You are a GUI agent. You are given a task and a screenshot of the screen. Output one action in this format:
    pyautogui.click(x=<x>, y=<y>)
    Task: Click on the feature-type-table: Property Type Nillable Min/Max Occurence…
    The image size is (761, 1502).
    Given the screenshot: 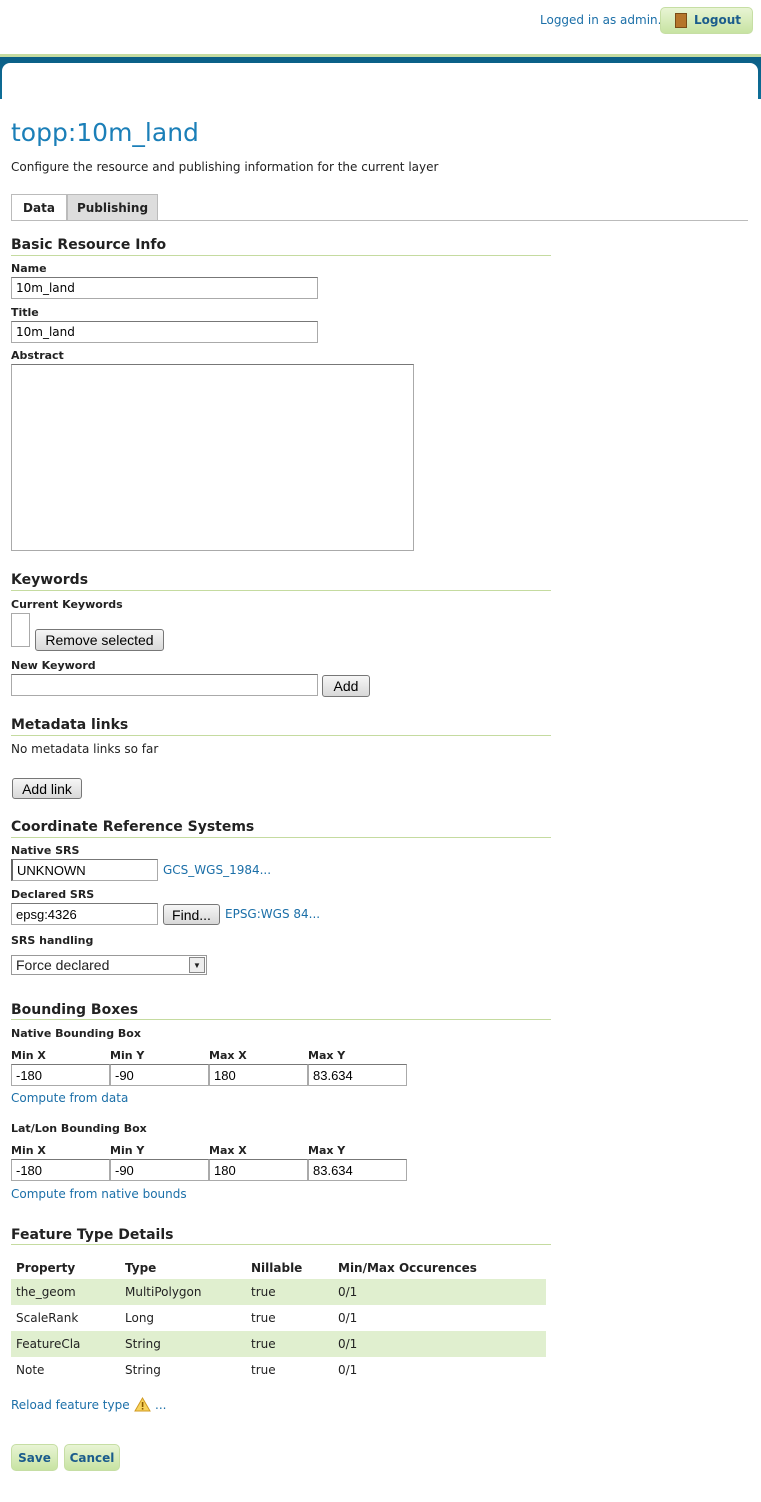 What is the action you would take?
    pyautogui.click(x=278, y=1319)
    